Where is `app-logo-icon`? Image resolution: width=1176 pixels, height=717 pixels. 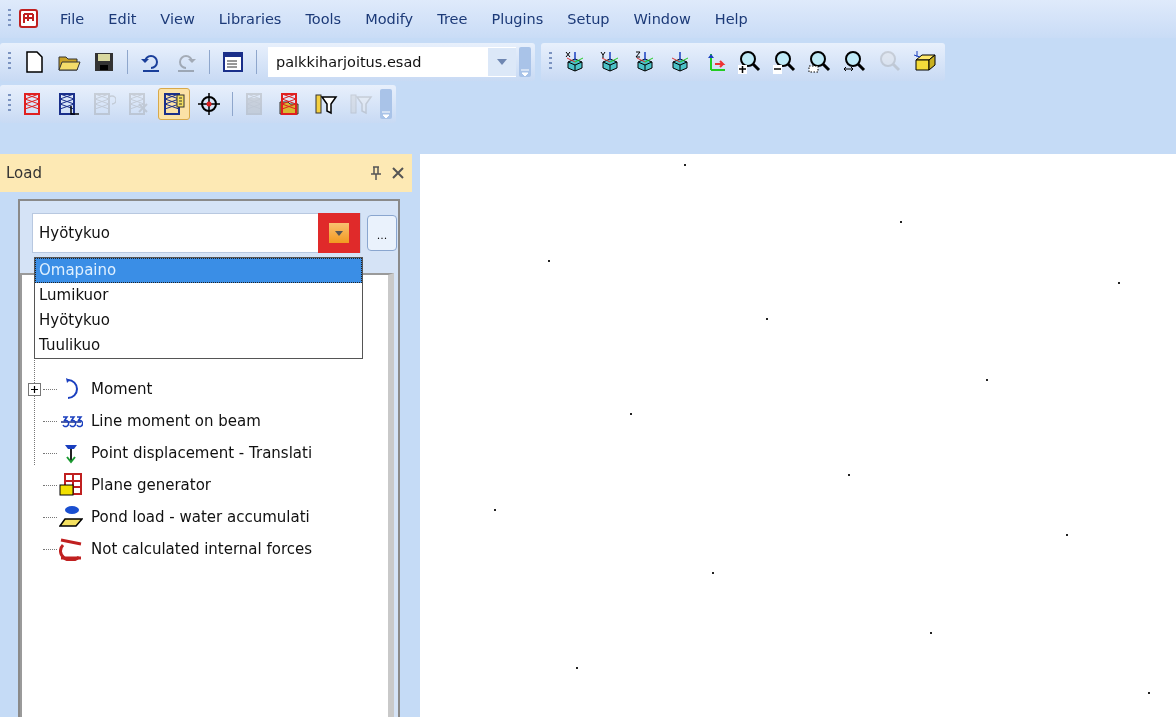
app-logo-icon is located at coordinates (29, 19).